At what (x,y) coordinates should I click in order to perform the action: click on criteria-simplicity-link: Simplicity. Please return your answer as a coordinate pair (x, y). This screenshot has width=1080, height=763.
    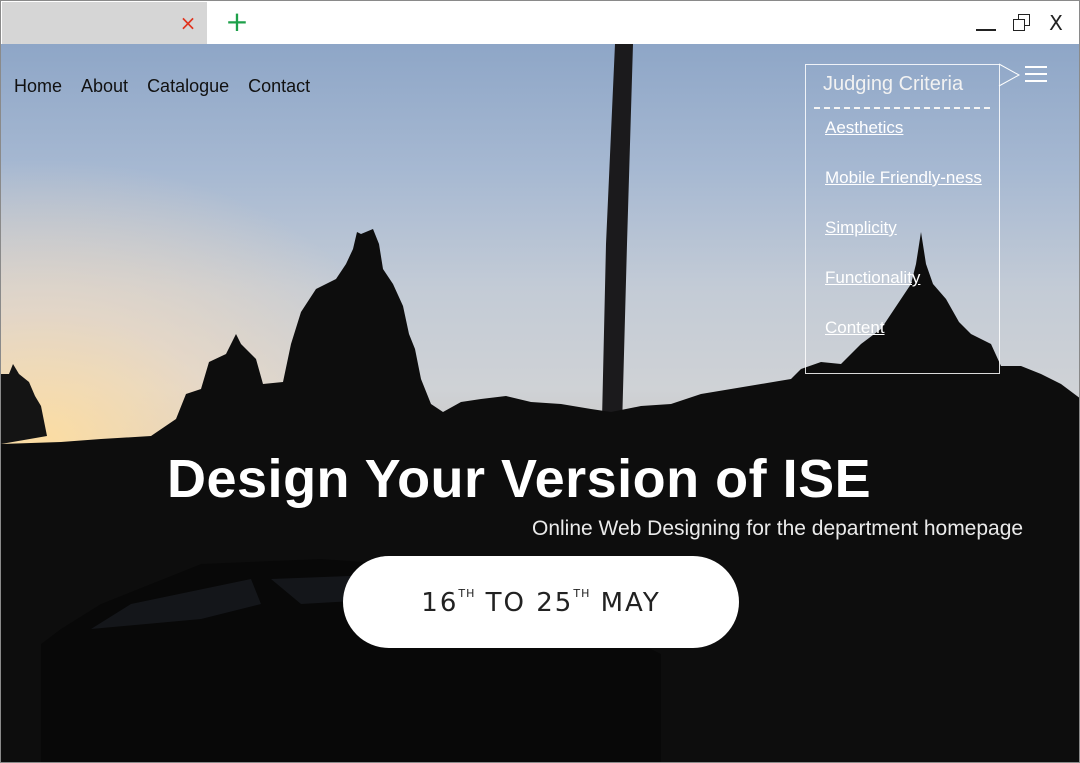
    Looking at the image, I should click on (861, 227).